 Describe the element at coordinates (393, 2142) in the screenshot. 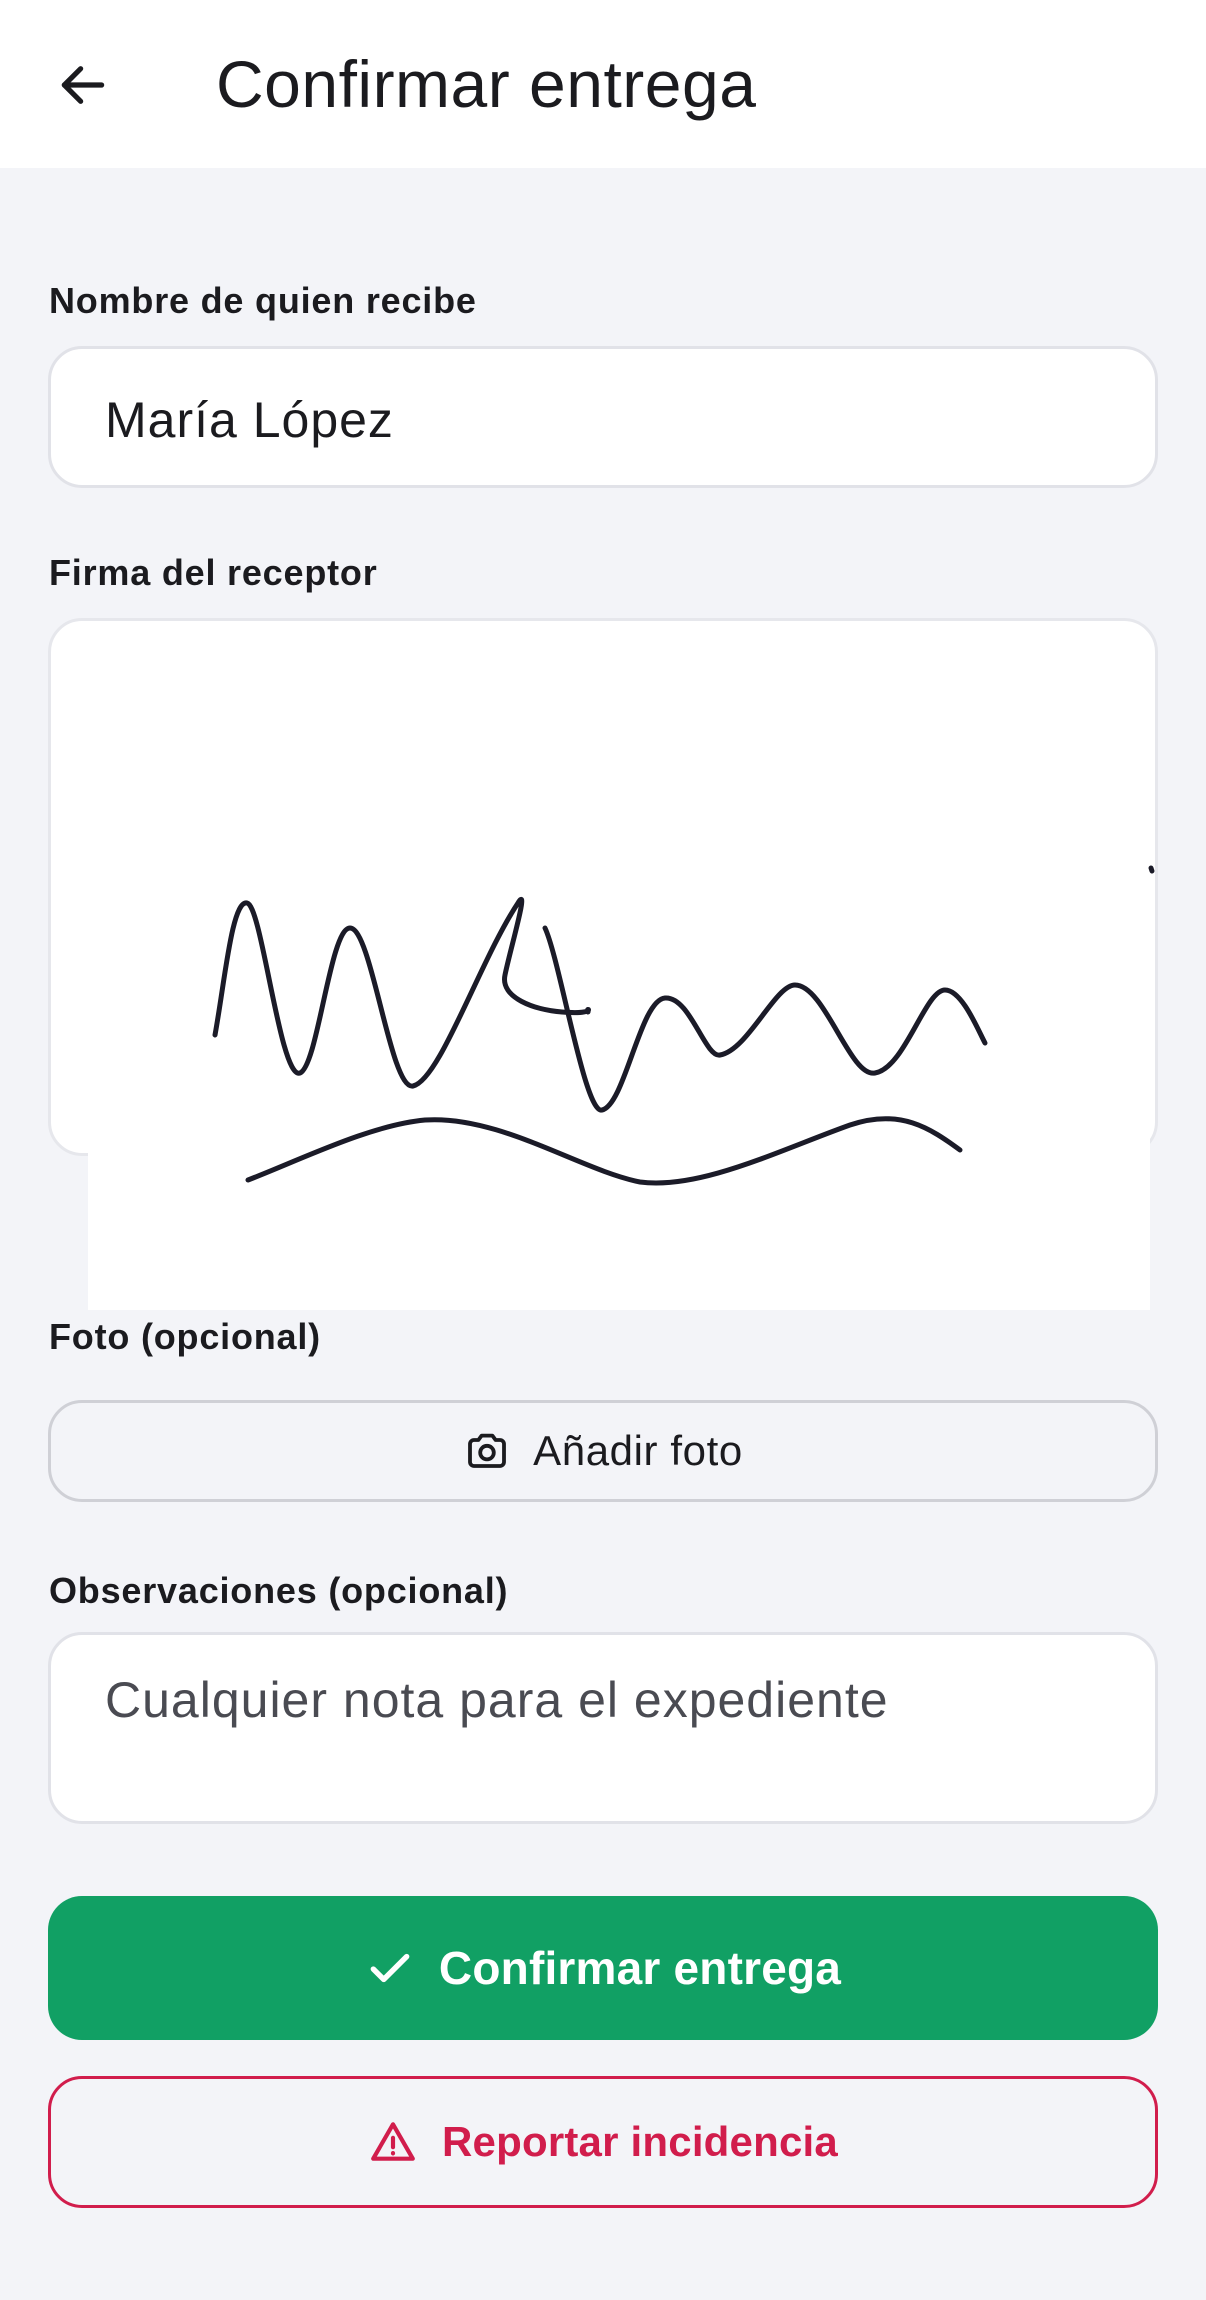

I see `warning-triangle-icon` at that location.